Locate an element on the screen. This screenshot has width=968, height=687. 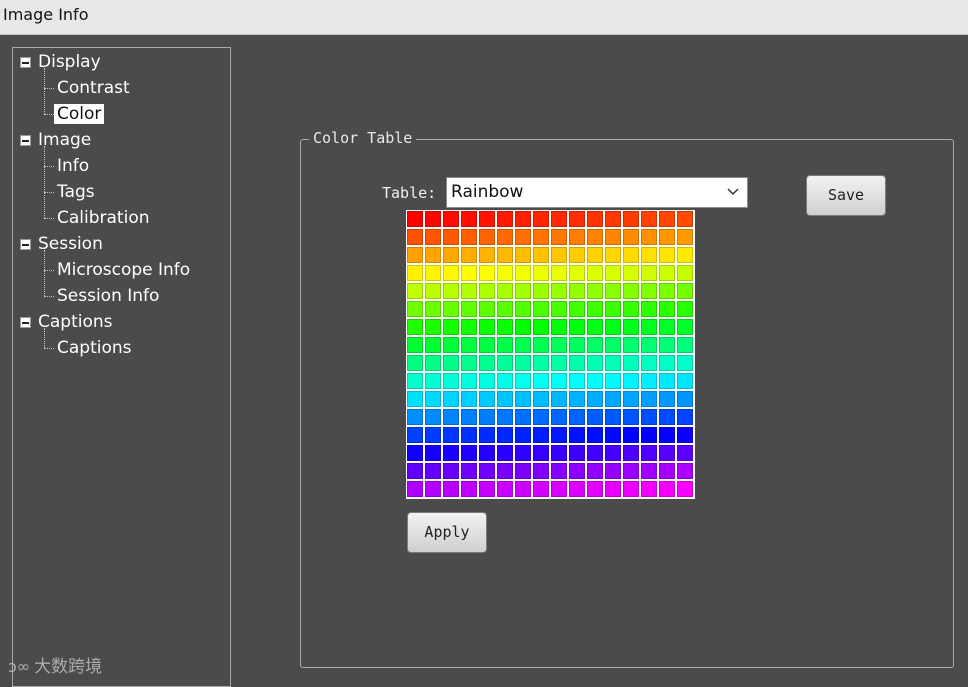
tree-node-info: Info is located at coordinates (73, 166).